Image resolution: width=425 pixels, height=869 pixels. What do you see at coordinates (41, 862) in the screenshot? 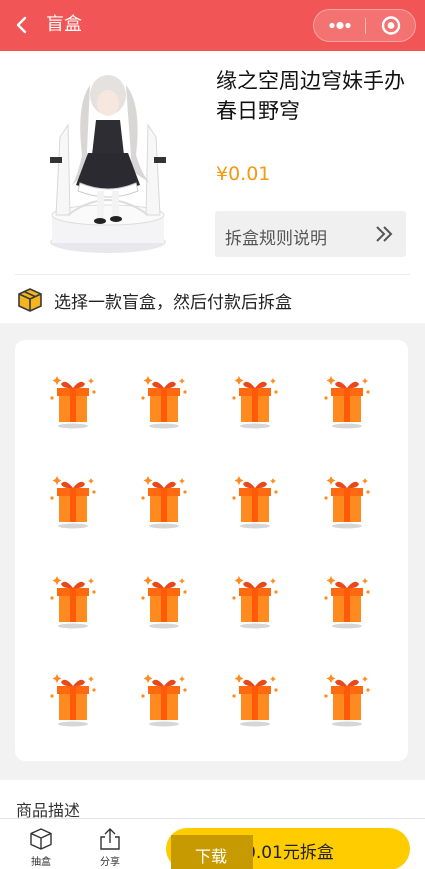
I see `tab-label: 抽盒` at bounding box center [41, 862].